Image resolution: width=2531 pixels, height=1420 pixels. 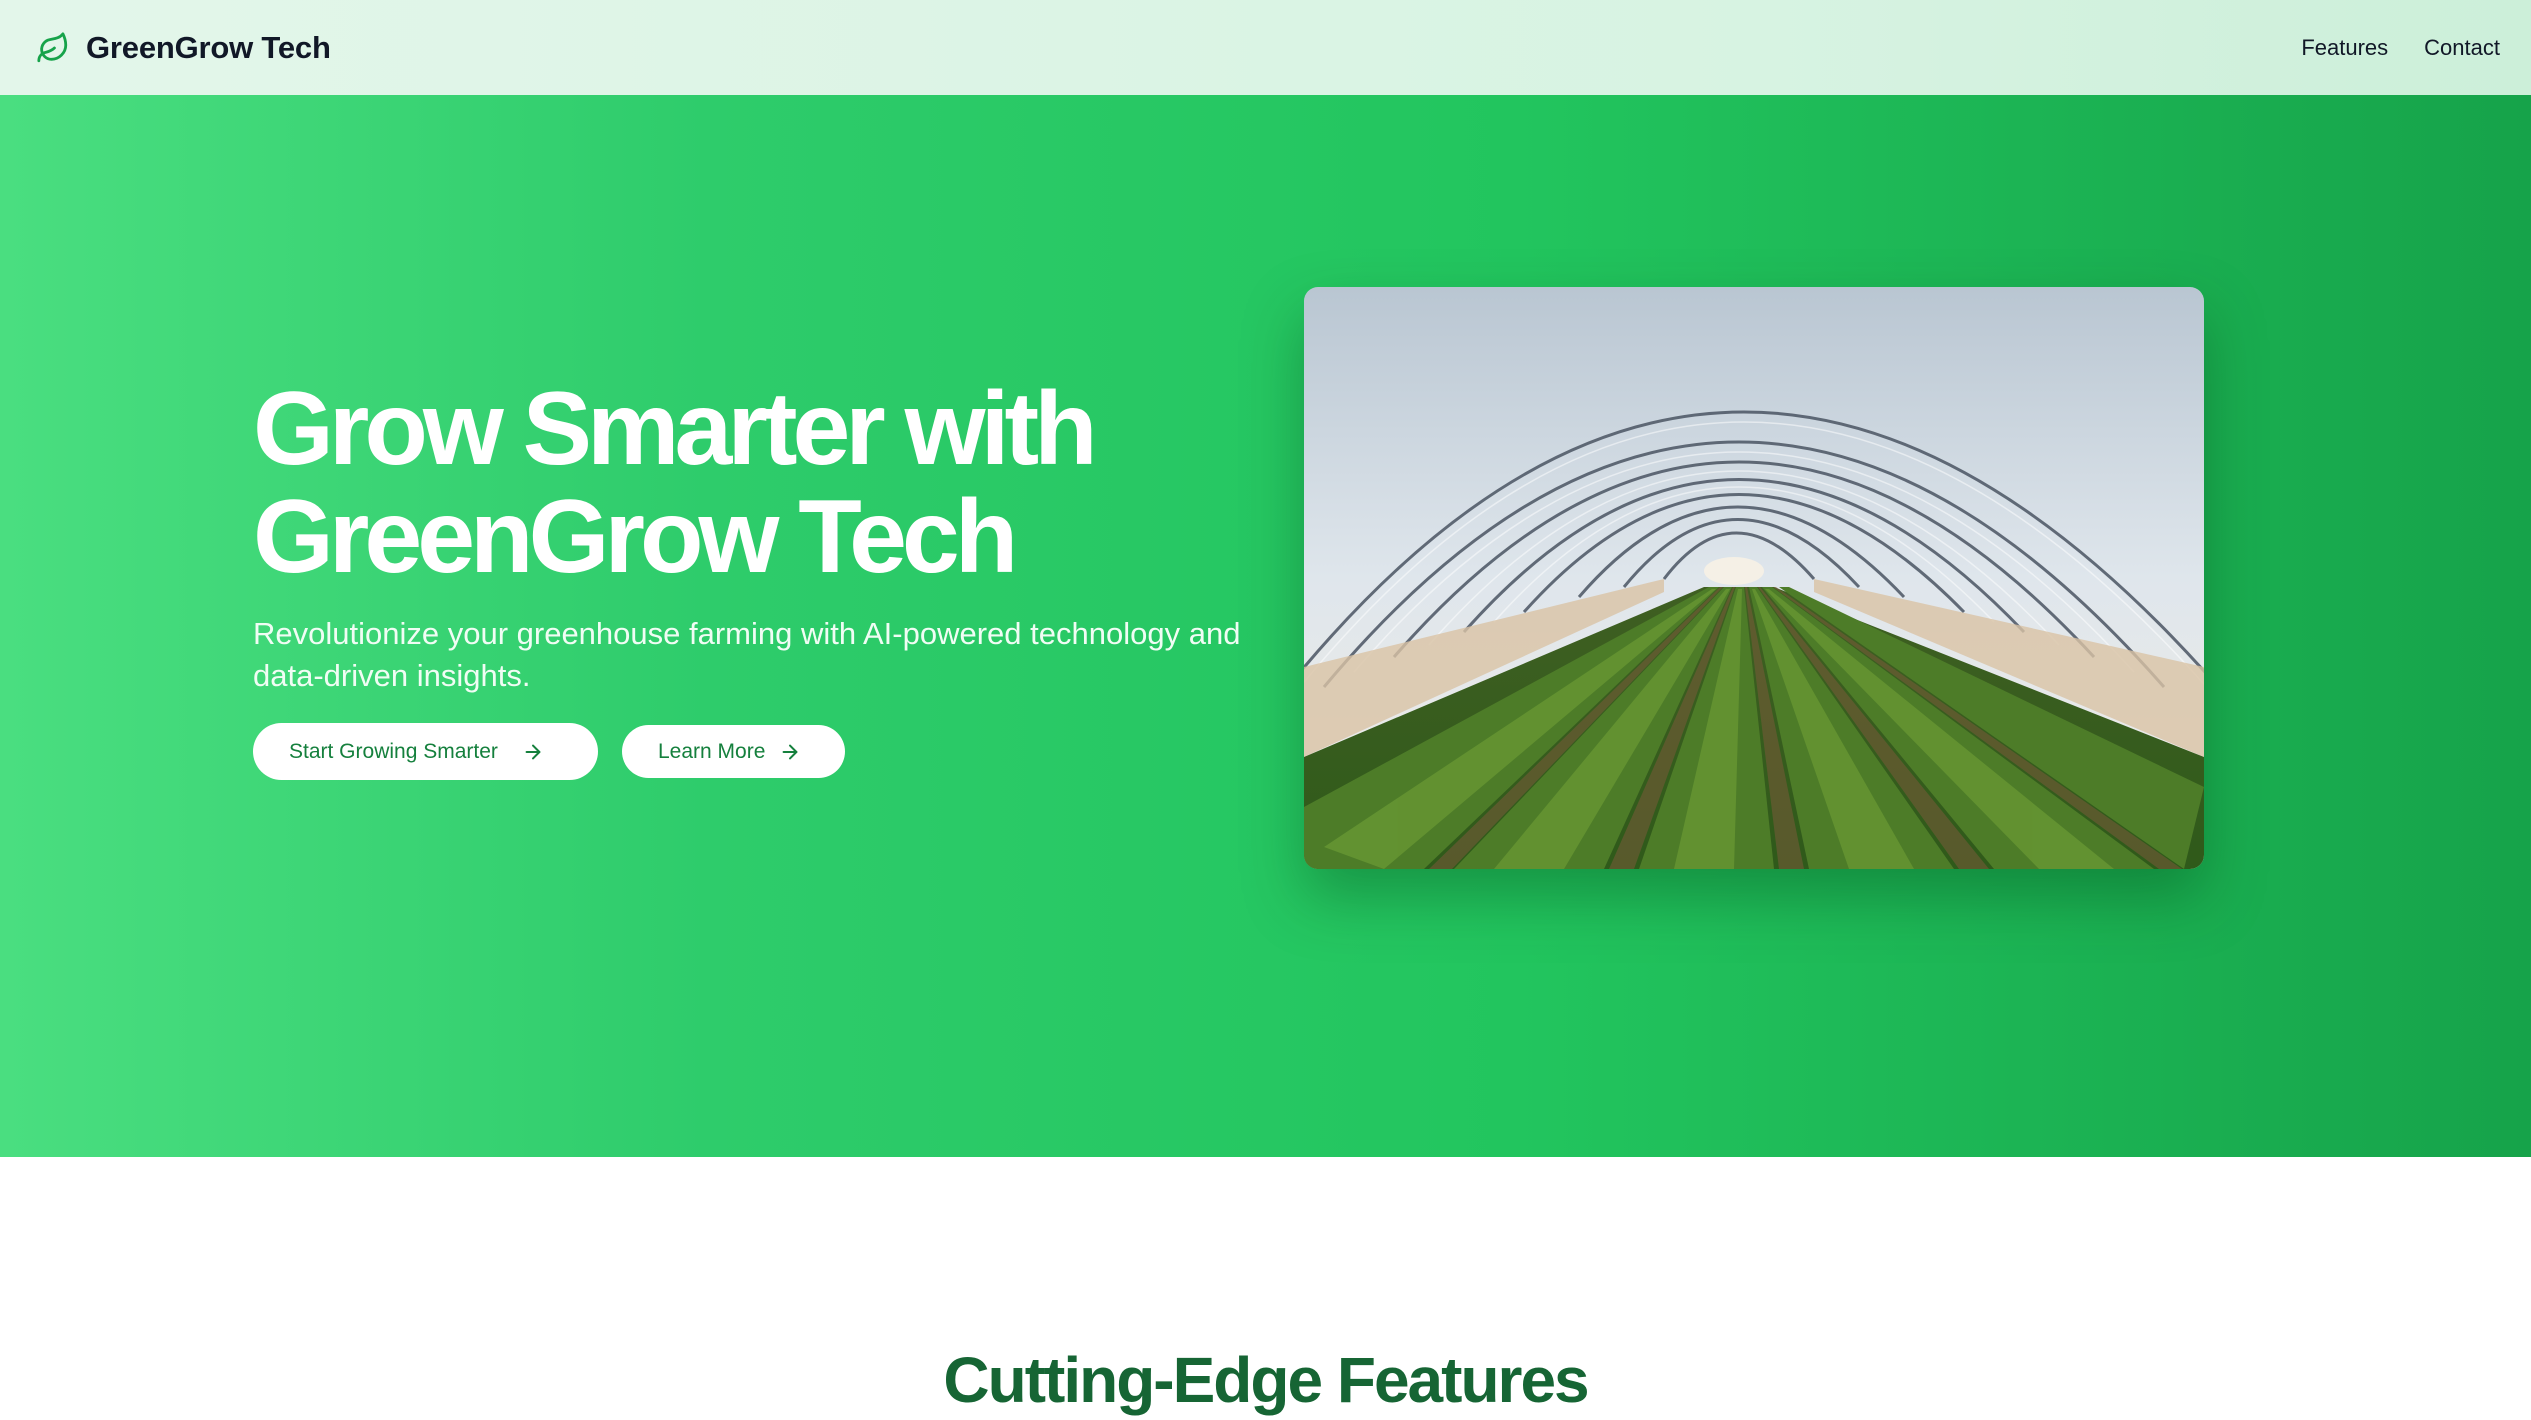 I want to click on nav-link-features: Features, so click(x=2344, y=48).